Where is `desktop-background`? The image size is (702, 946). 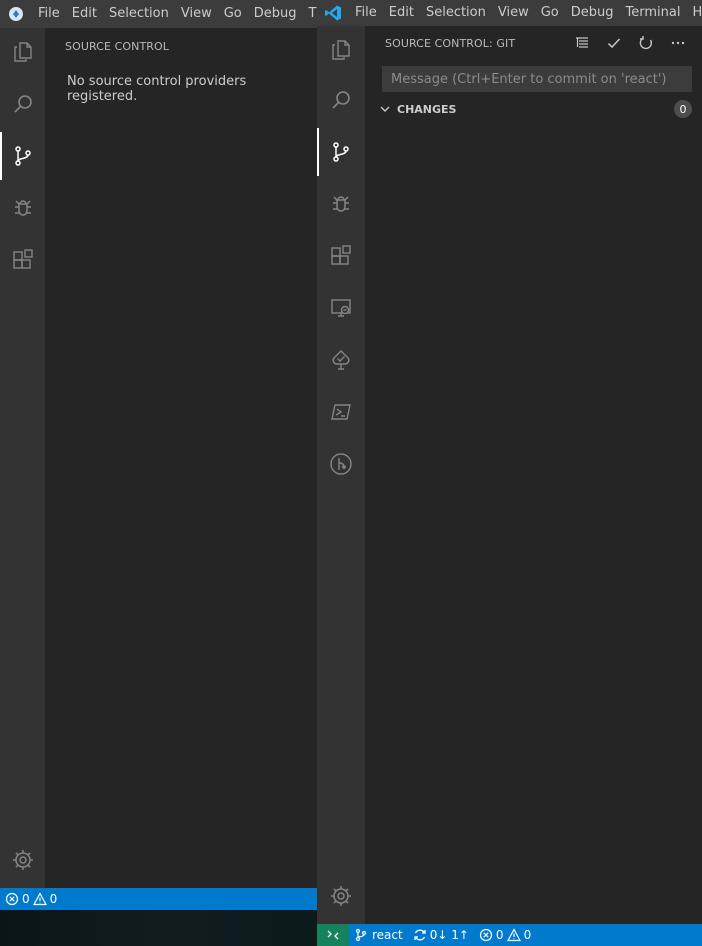 desktop-background is located at coordinates (158, 928).